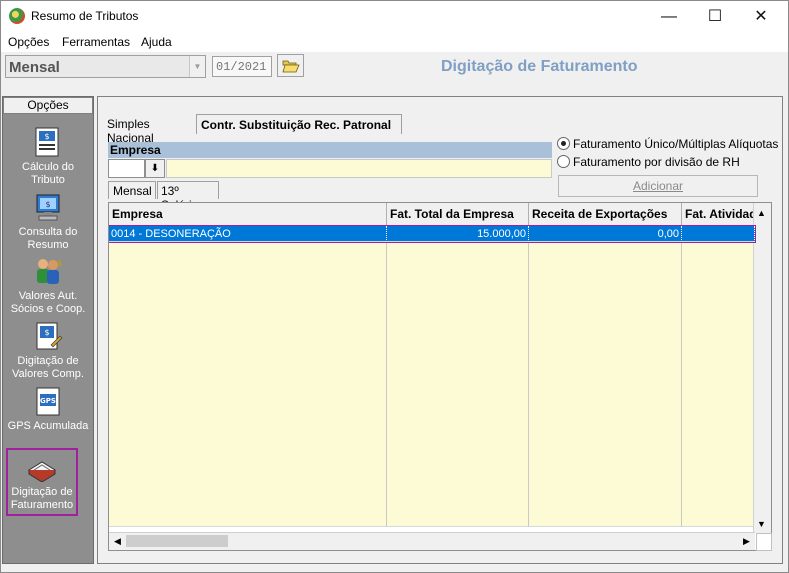  I want to click on column-header-fat-total: Fat. Total da Empresa, so click(458, 214).